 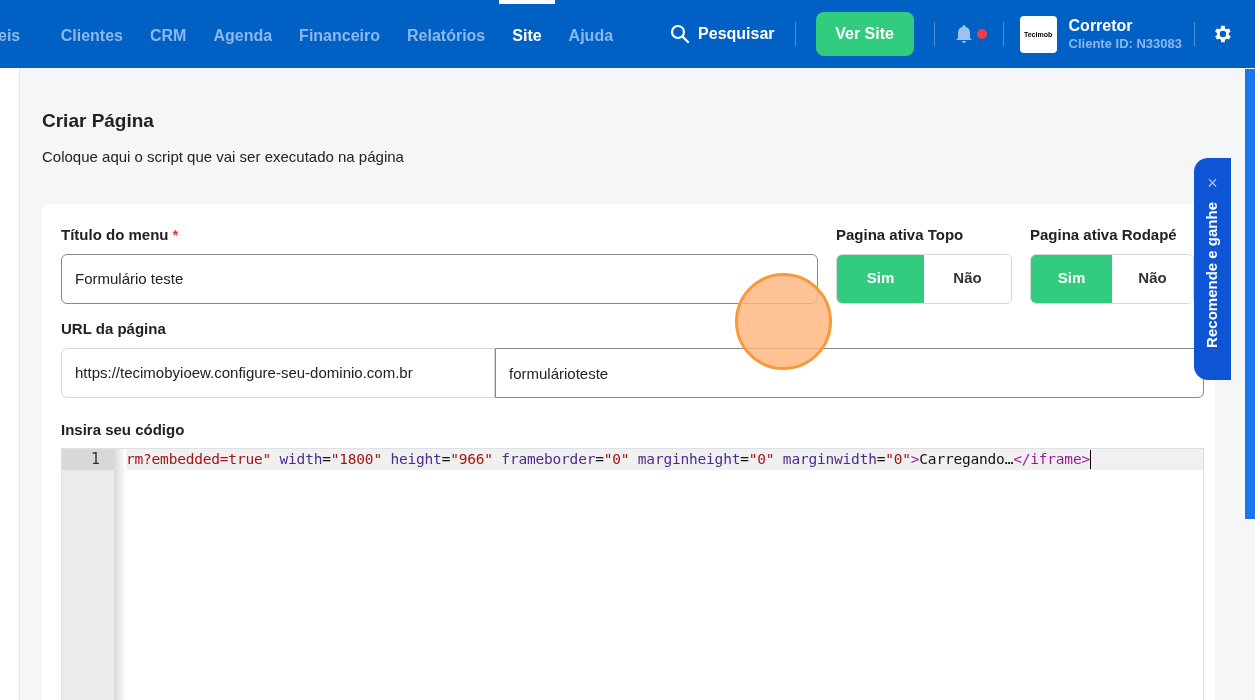 What do you see at coordinates (1212, 275) in the screenshot?
I see `referral-label: Recomende e ganhe` at bounding box center [1212, 275].